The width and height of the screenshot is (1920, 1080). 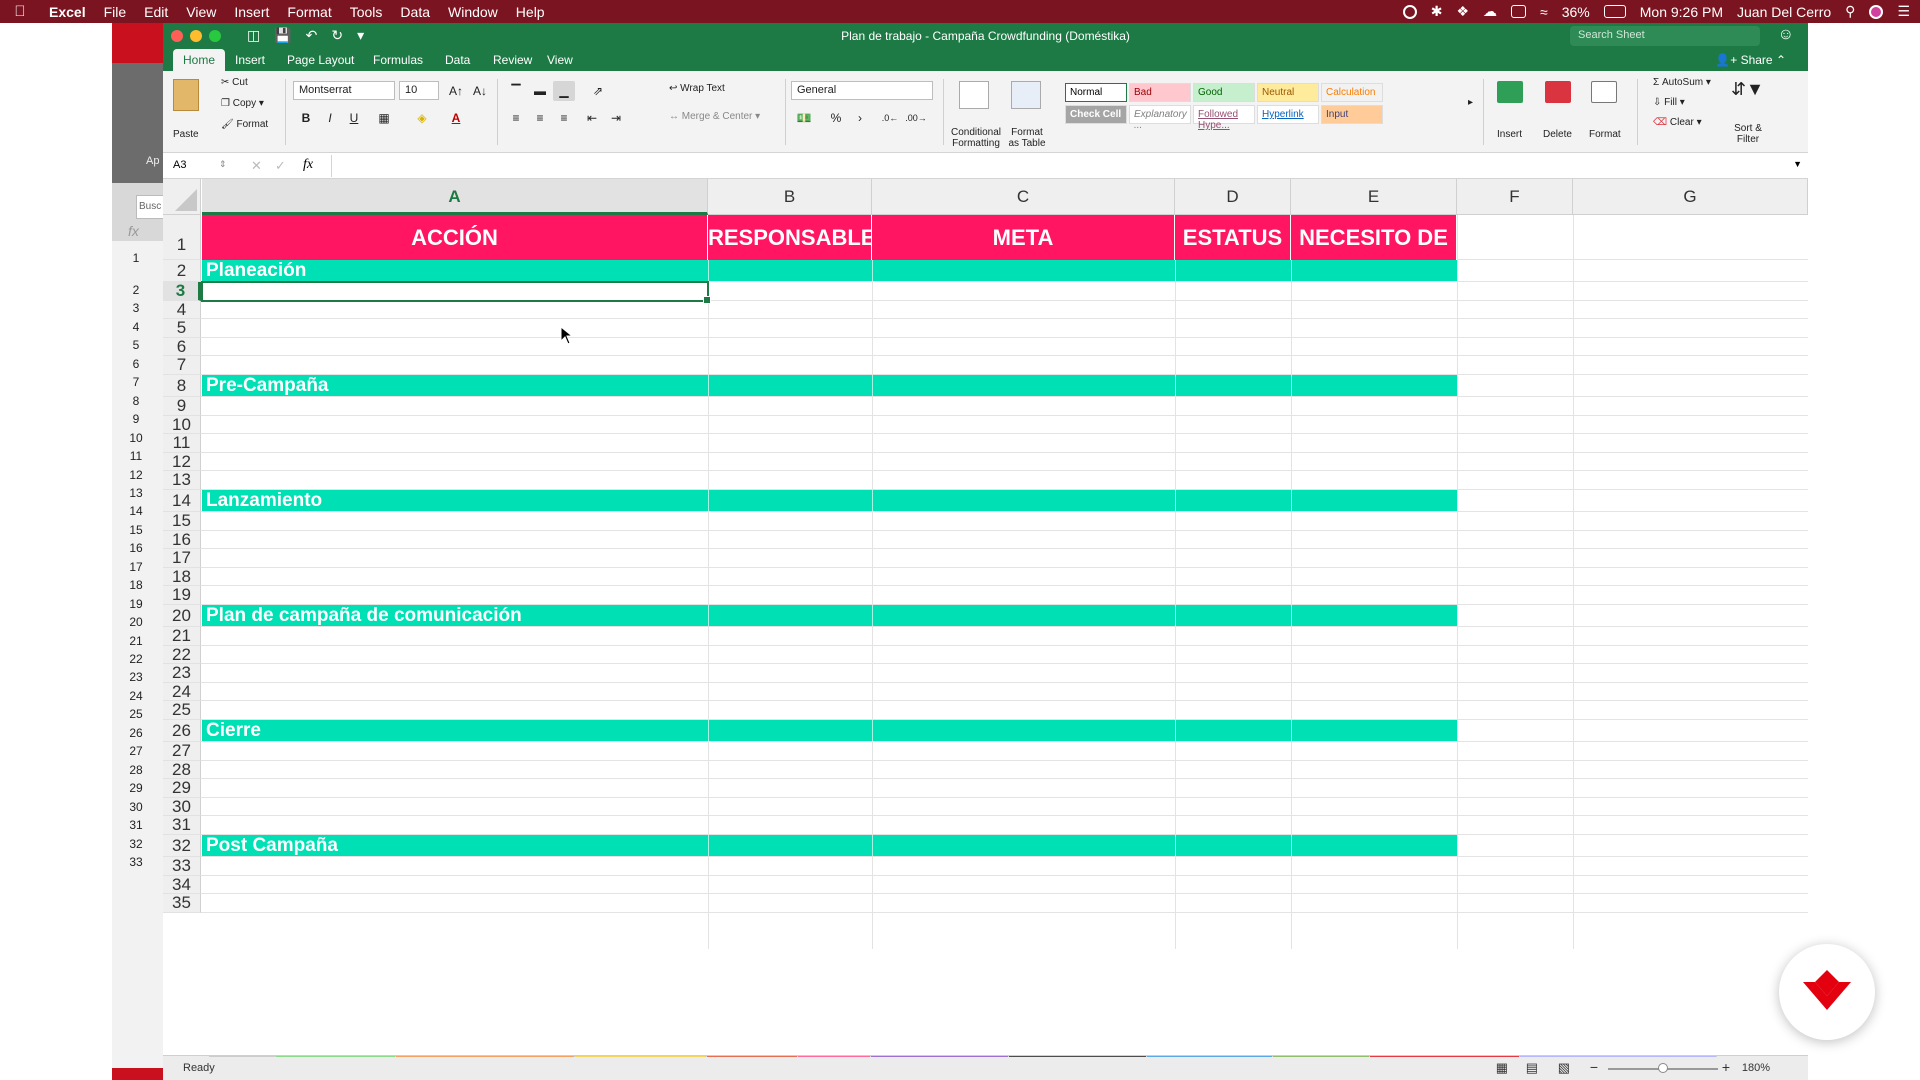 I want to click on column-header-g: G, so click(x=1690, y=197).